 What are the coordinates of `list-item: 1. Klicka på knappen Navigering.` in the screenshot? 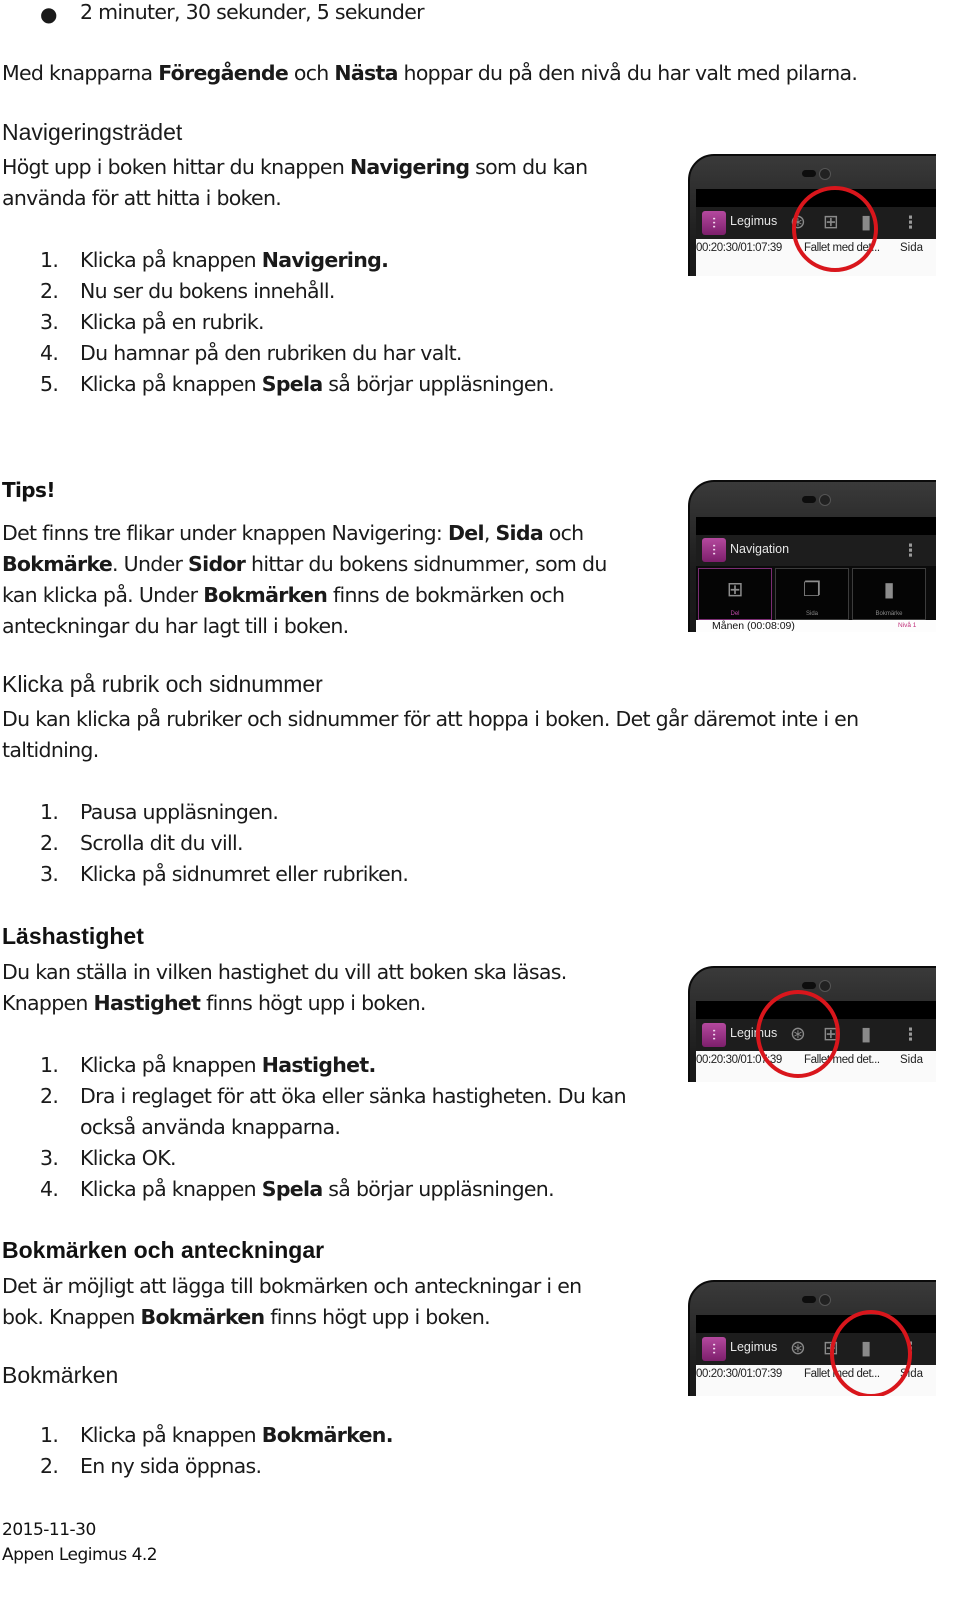 It's located at (214, 260).